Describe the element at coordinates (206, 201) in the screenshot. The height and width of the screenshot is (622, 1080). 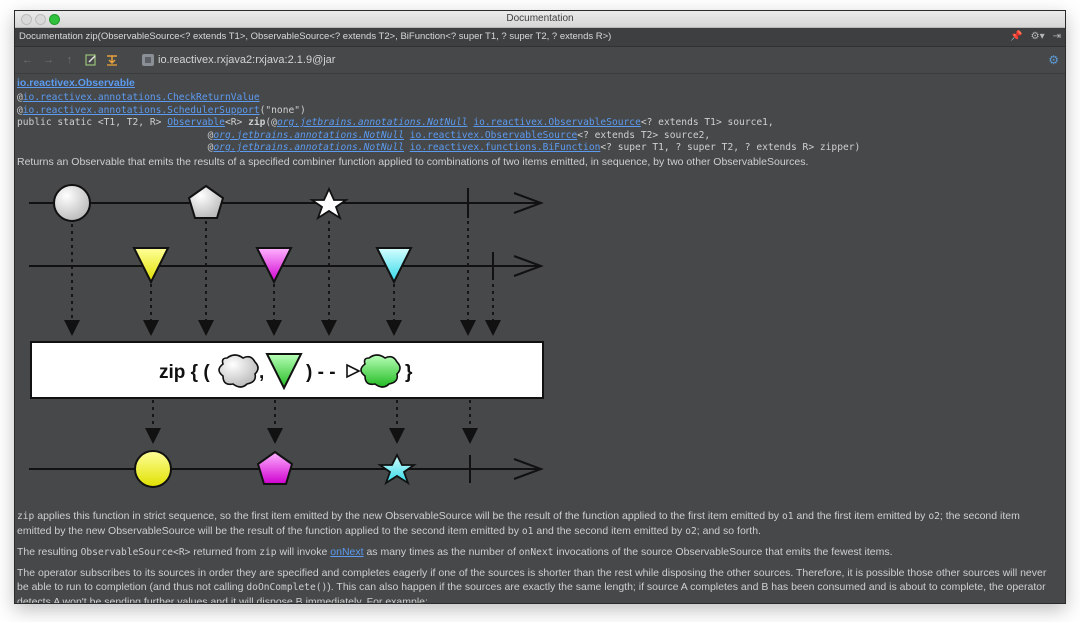
I see `white-pentagon-marble` at that location.